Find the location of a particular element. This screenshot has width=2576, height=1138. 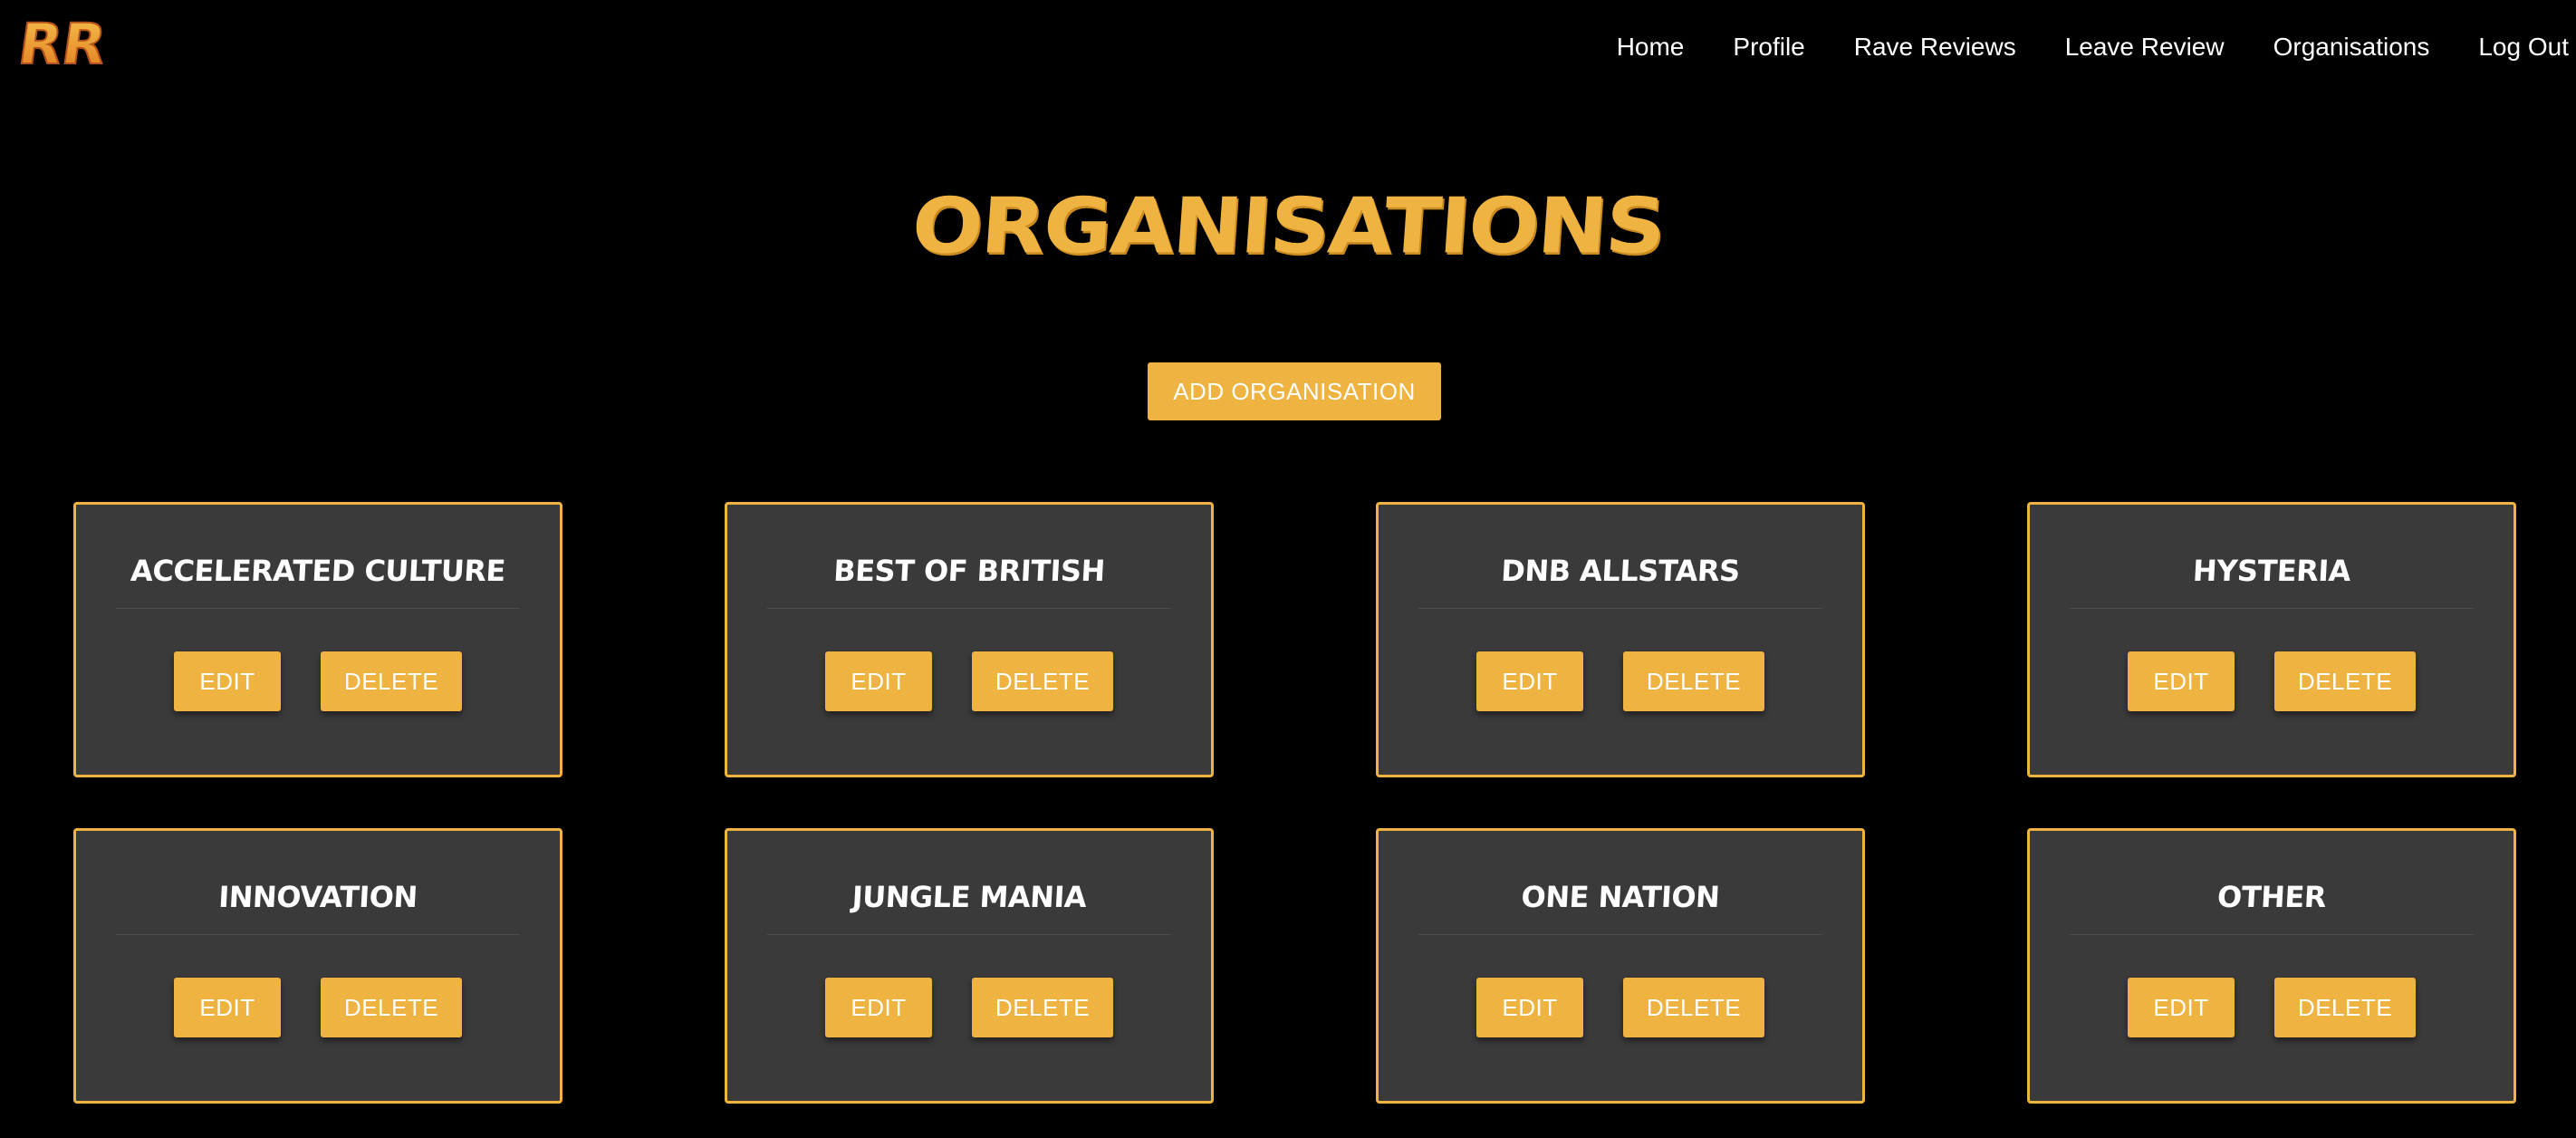

organisation-name: INNOVATION is located at coordinates (317, 897).